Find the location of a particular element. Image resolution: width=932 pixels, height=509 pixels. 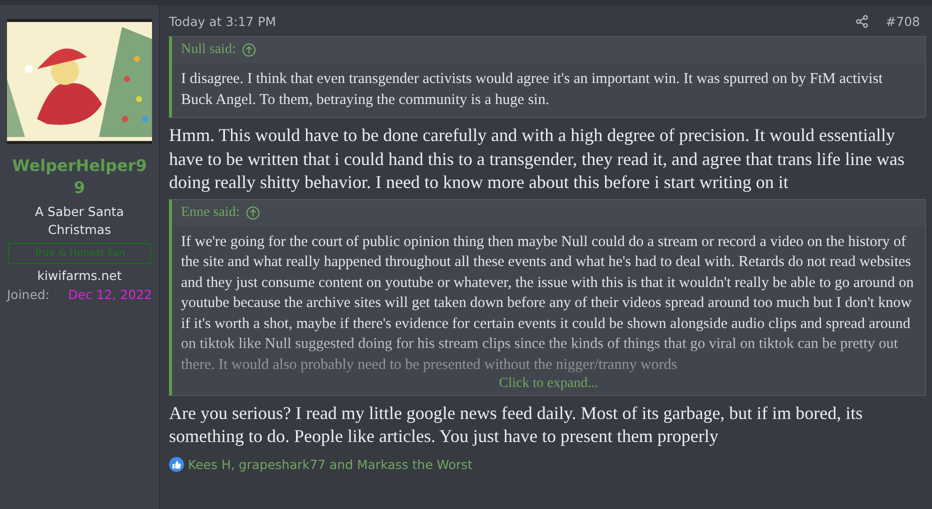

username-link: WelperHelper99 is located at coordinates (80, 177).